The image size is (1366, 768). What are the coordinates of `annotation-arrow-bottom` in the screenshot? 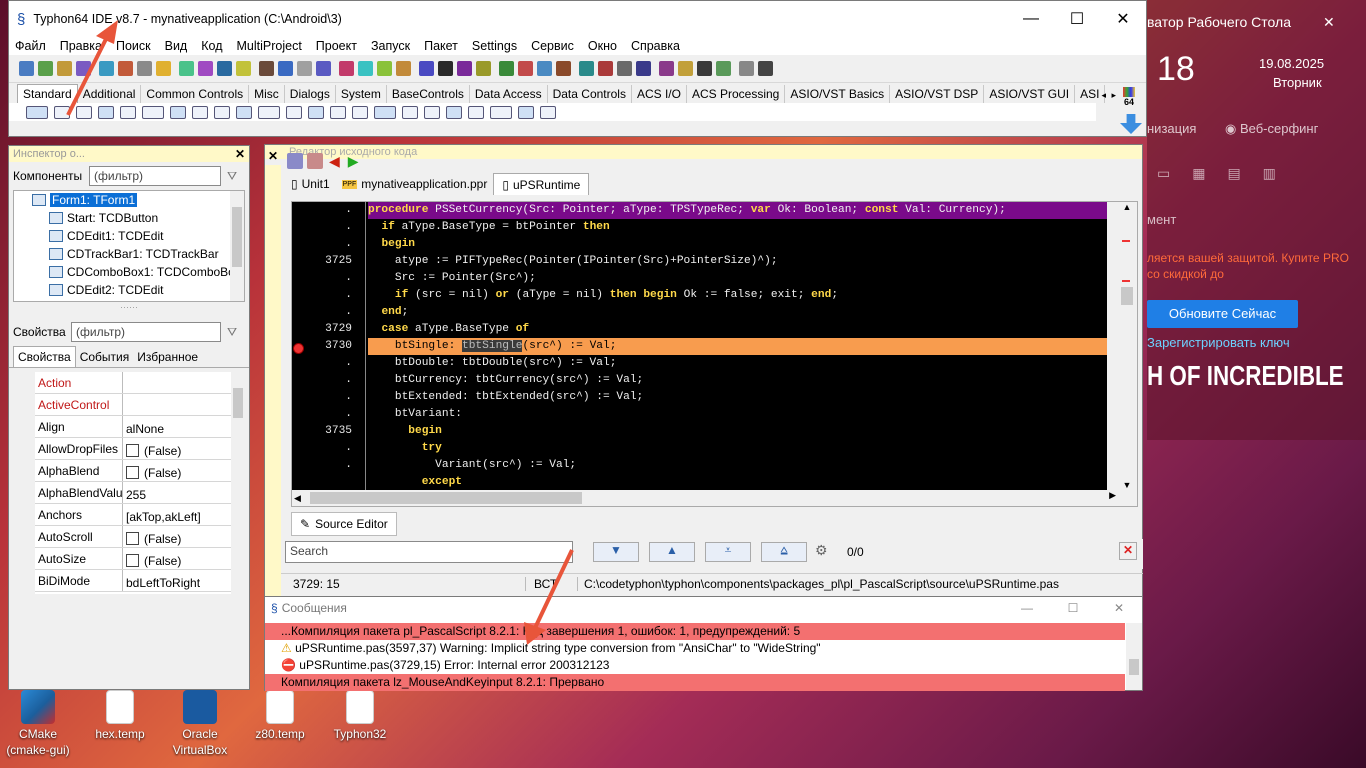 It's located at (553, 589).